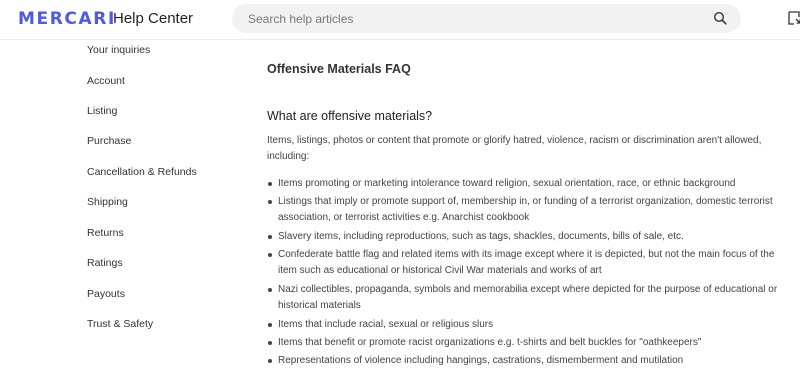 Image resolution: width=800 pixels, height=381 pixels. What do you see at coordinates (109, 141) in the screenshot?
I see `sidebar-item-purchase: Purchase` at bounding box center [109, 141].